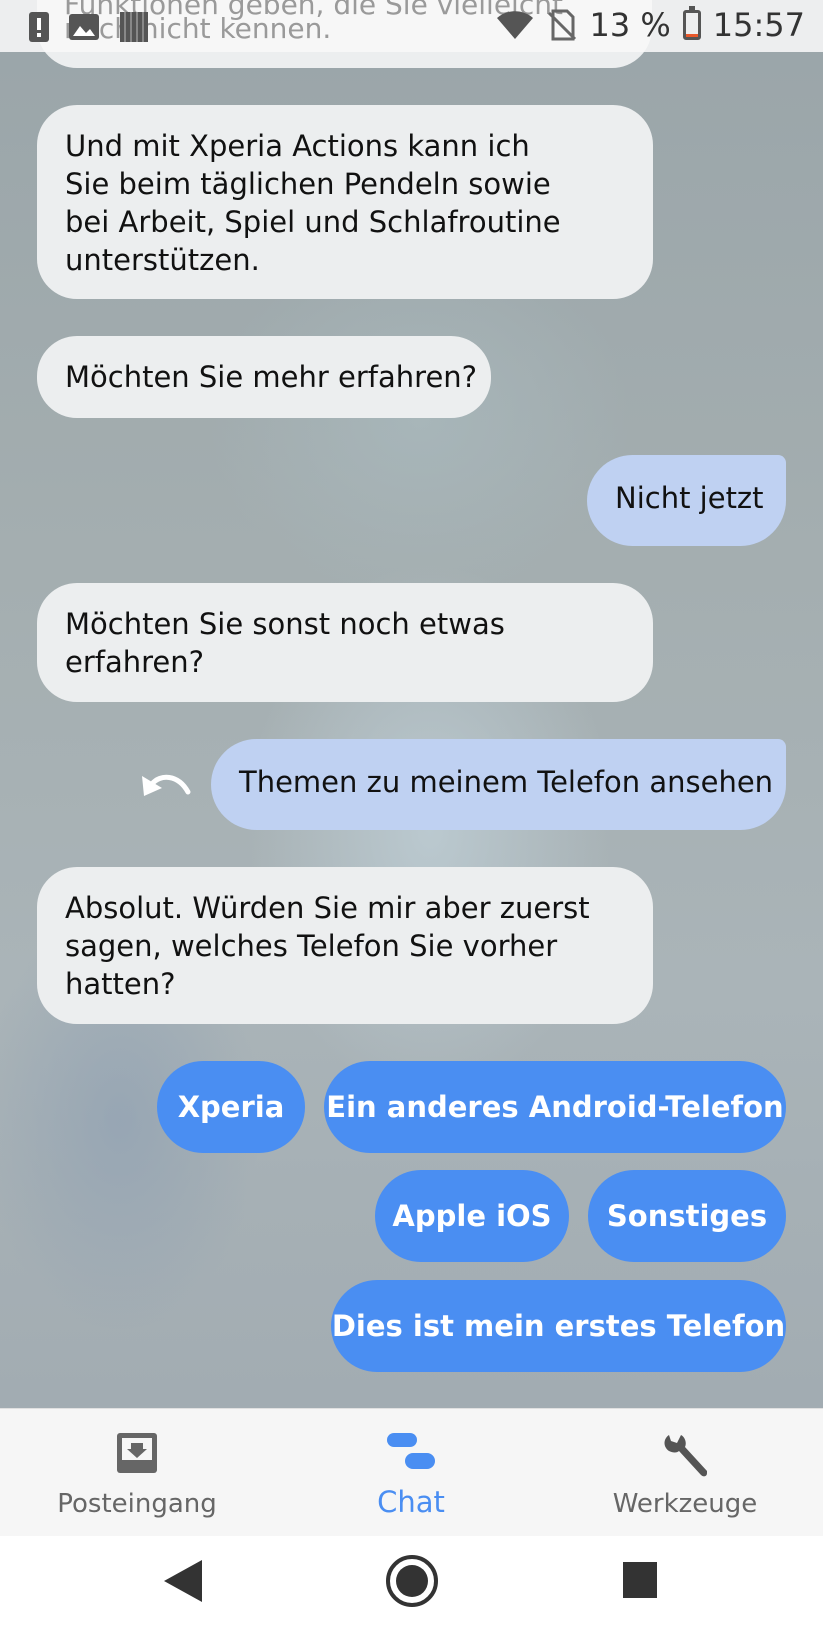  Describe the element at coordinates (183, 1581) in the screenshot. I see `back-icon` at that location.